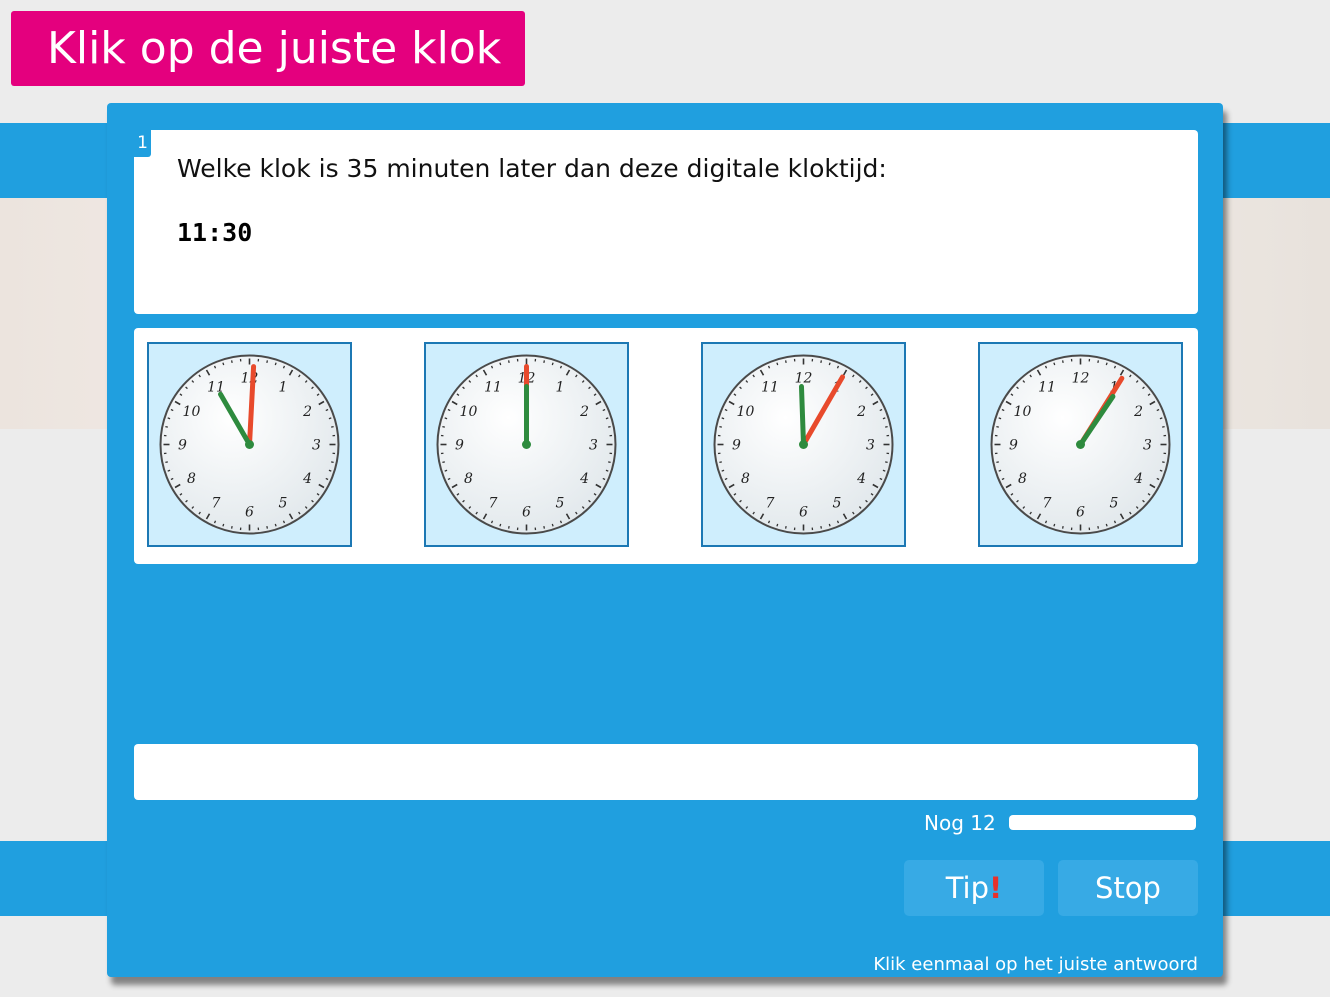 The image size is (1330, 997). I want to click on digital-time: 11:30, so click(215, 232).